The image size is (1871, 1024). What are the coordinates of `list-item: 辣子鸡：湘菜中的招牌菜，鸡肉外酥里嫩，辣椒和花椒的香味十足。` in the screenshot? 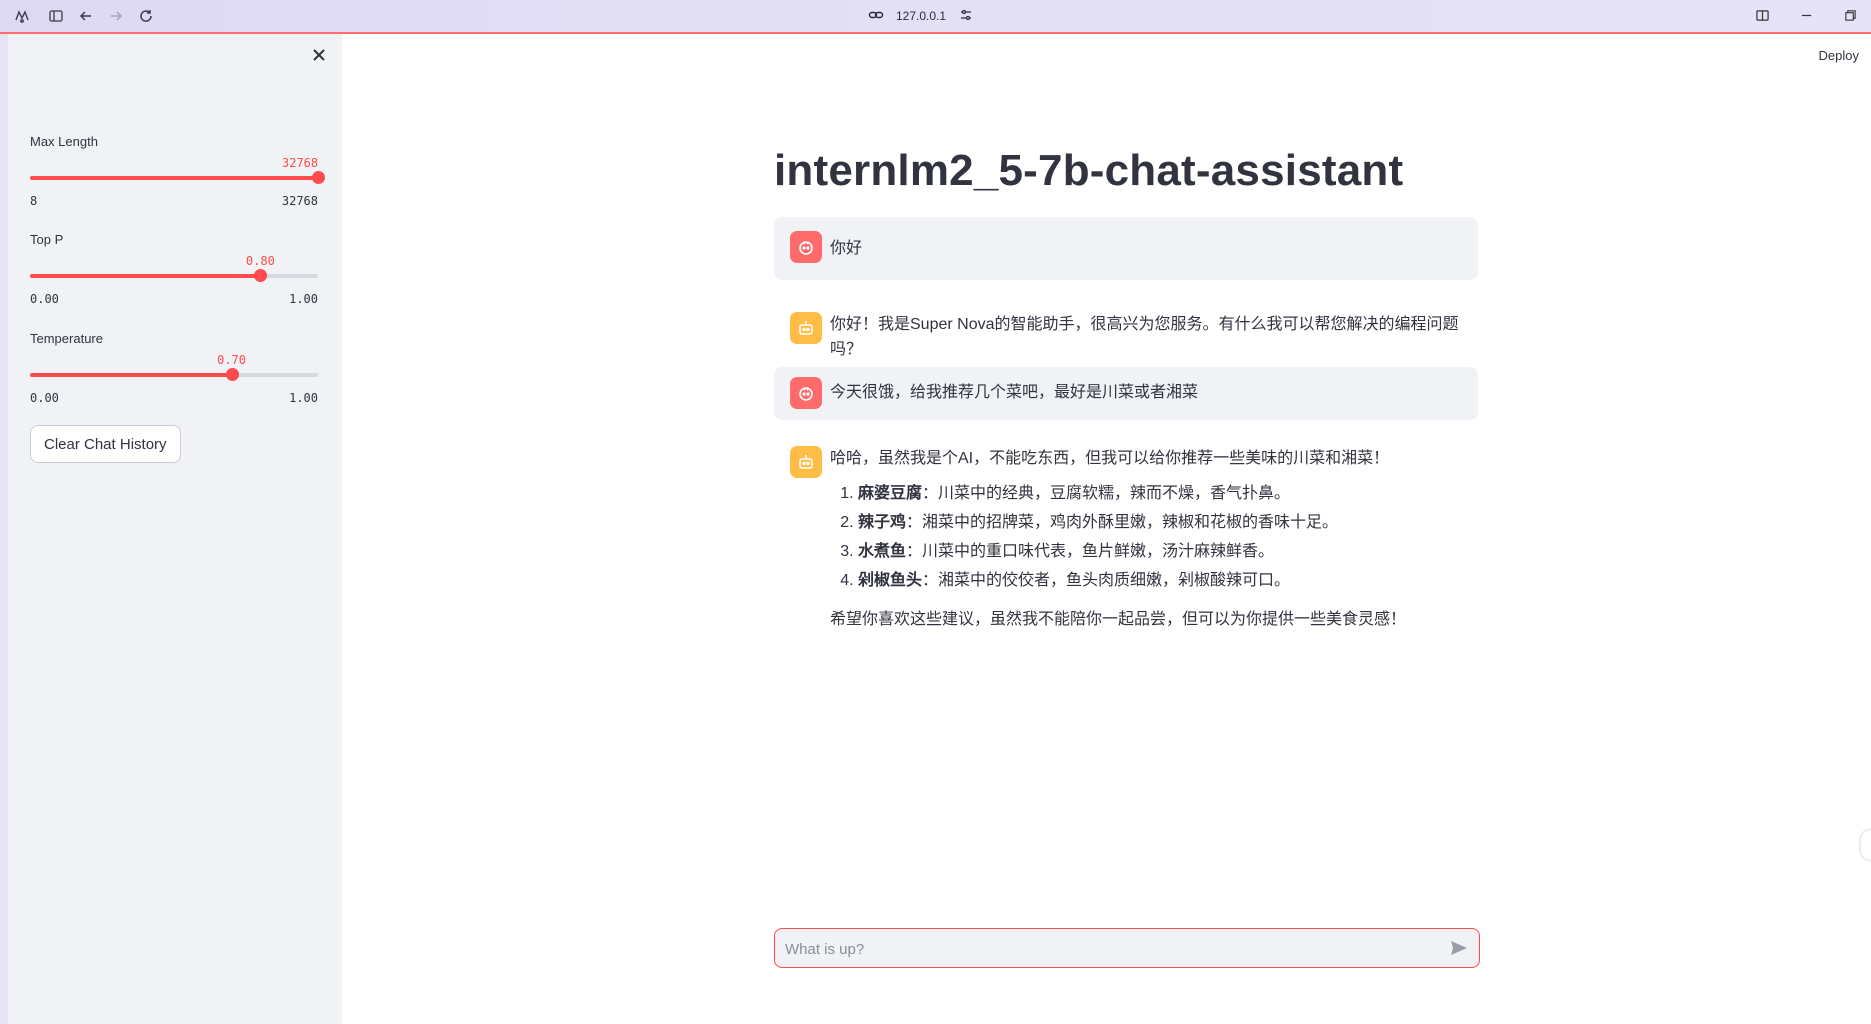 It's located at (1159, 522).